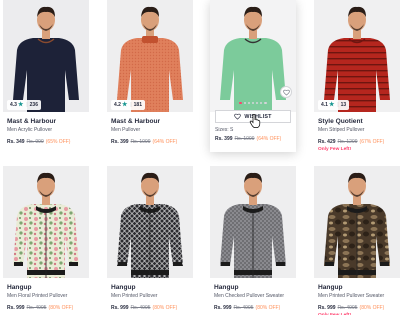 This screenshot has height=315, width=400. Describe the element at coordinates (255, 120) in the screenshot. I see `hand-cursor-icon` at that location.